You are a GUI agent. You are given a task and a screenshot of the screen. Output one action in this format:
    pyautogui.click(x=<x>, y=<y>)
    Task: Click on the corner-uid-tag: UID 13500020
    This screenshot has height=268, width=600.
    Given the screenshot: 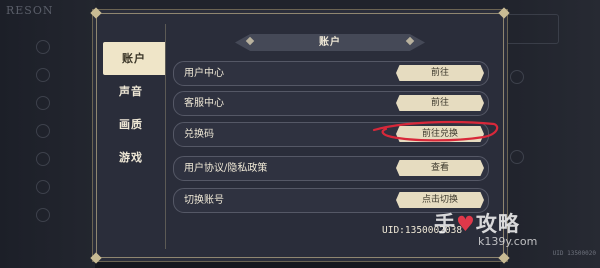 What is the action you would take?
    pyautogui.click(x=574, y=253)
    